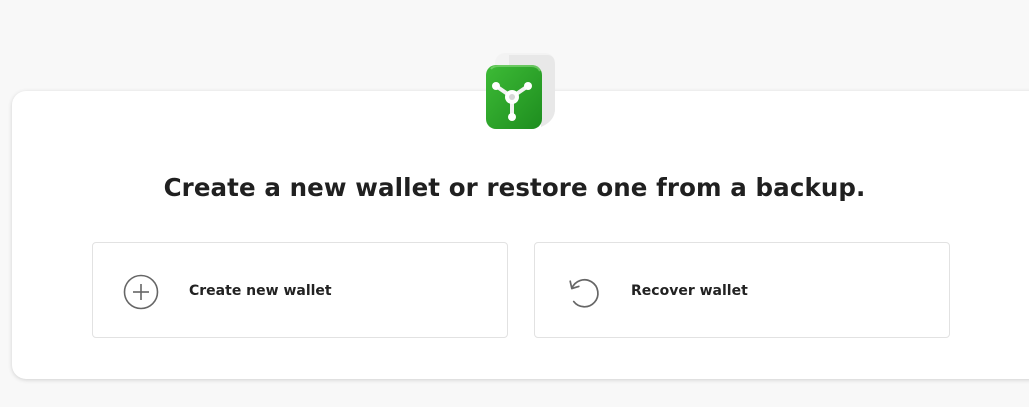  I want to click on recover-wallet-button: Recover wallet, so click(742, 290).